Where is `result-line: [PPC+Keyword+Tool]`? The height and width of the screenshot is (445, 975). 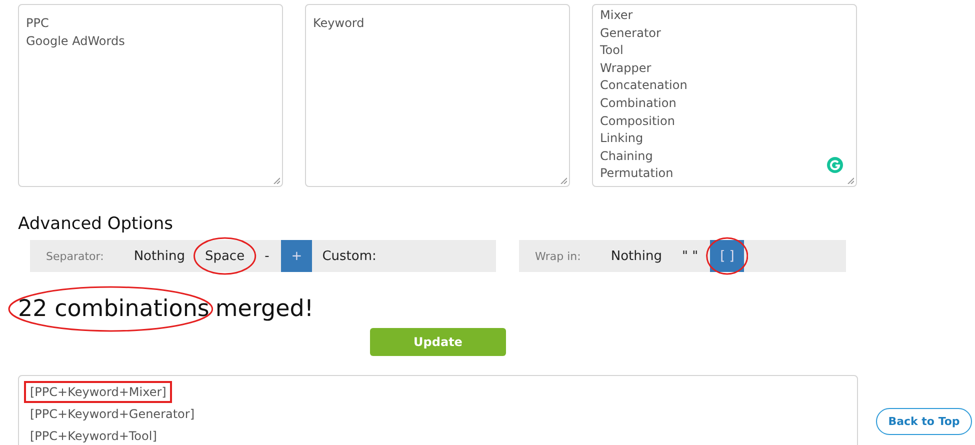
result-line: [PPC+Keyword+Tool] is located at coordinates (93, 436).